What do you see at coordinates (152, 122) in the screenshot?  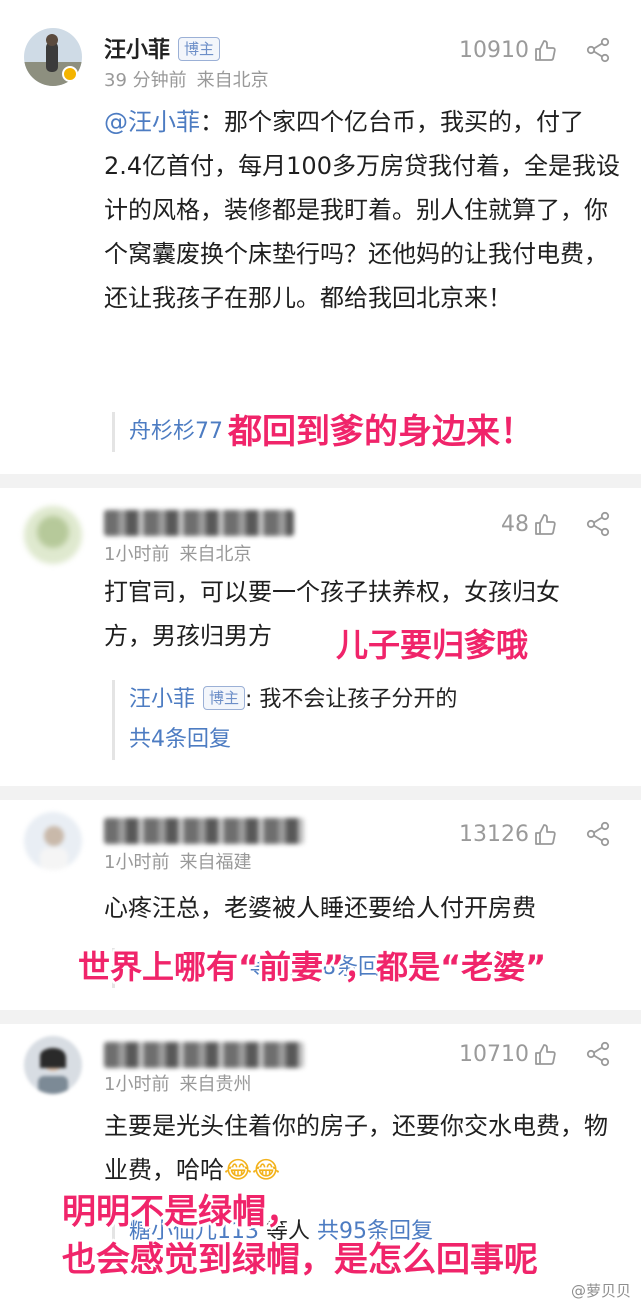 I see `mention-link: @汪小菲` at bounding box center [152, 122].